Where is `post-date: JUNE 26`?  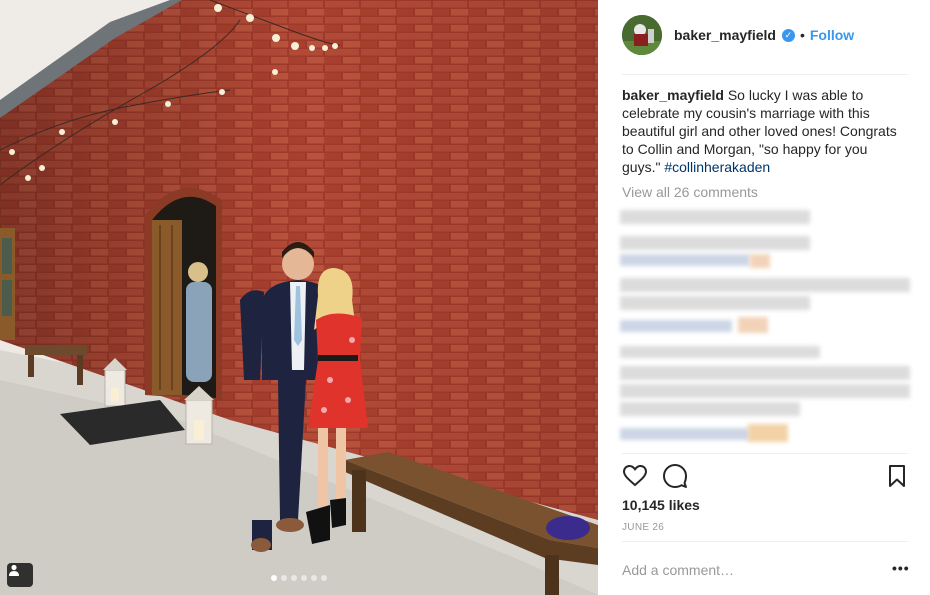 post-date: JUNE 26 is located at coordinates (643, 527).